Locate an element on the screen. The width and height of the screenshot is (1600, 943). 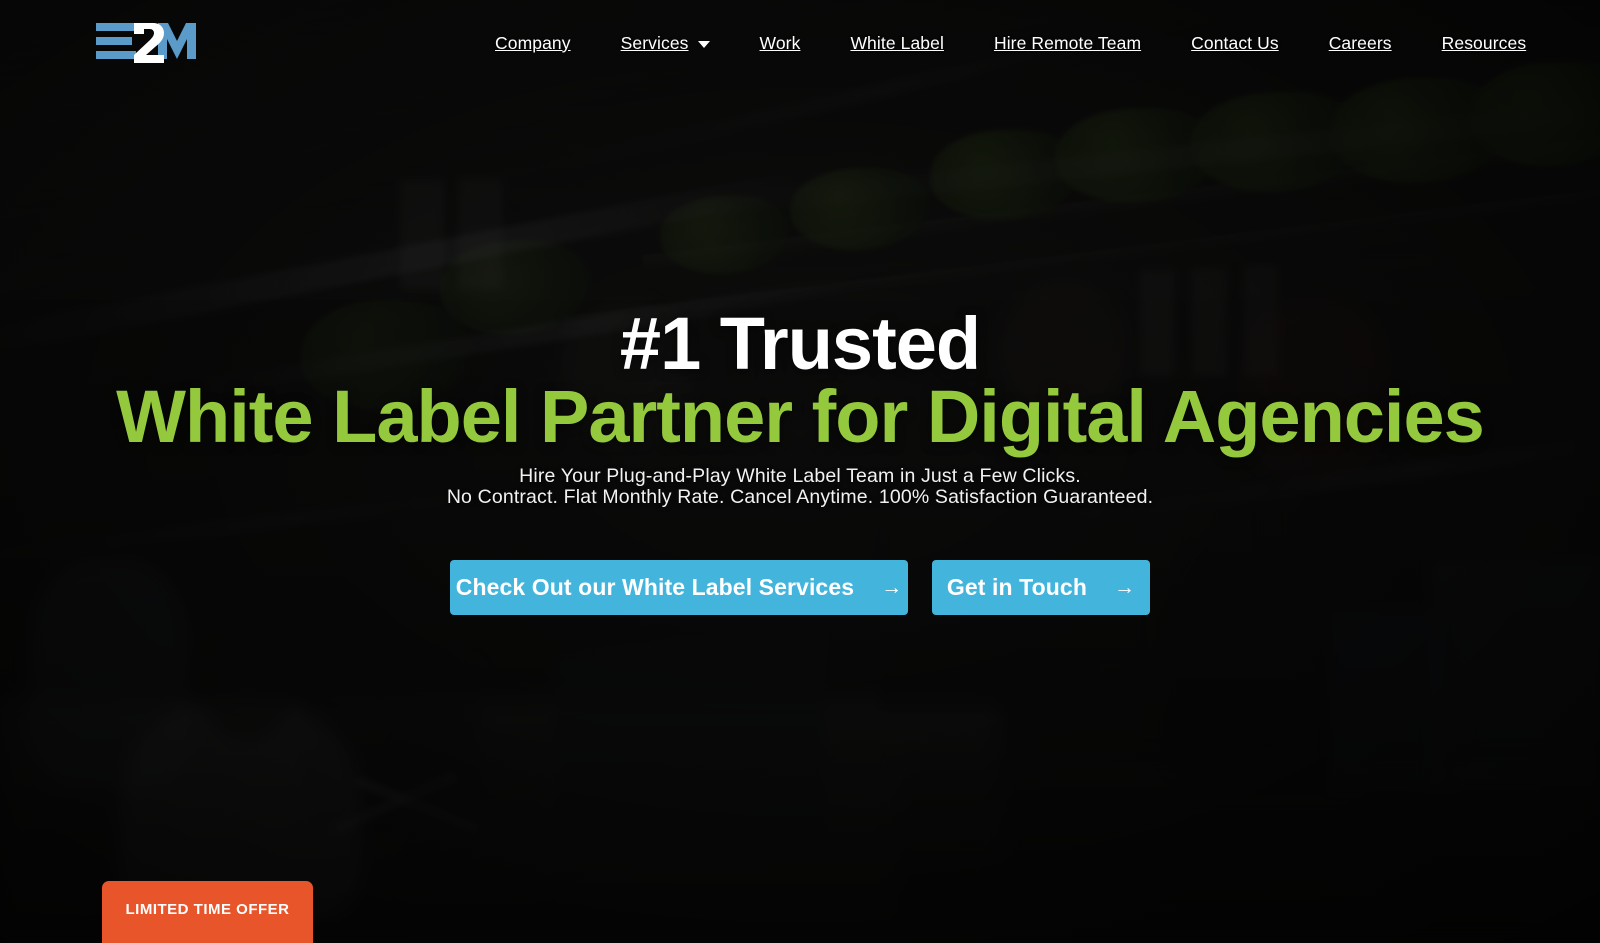
nav-label: Hire Remote Team is located at coordinates (1067, 42).